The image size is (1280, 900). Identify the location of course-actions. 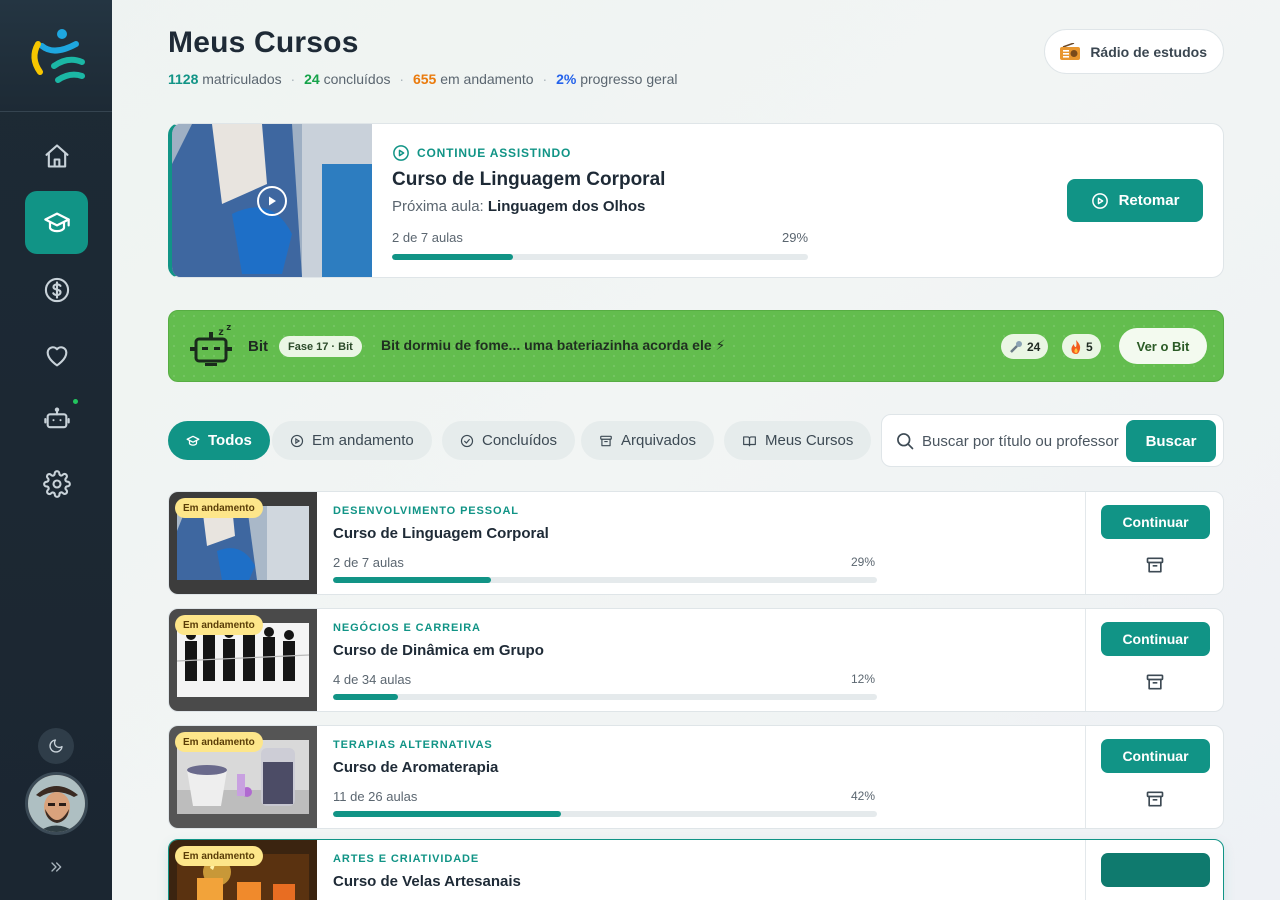
(1154, 870).